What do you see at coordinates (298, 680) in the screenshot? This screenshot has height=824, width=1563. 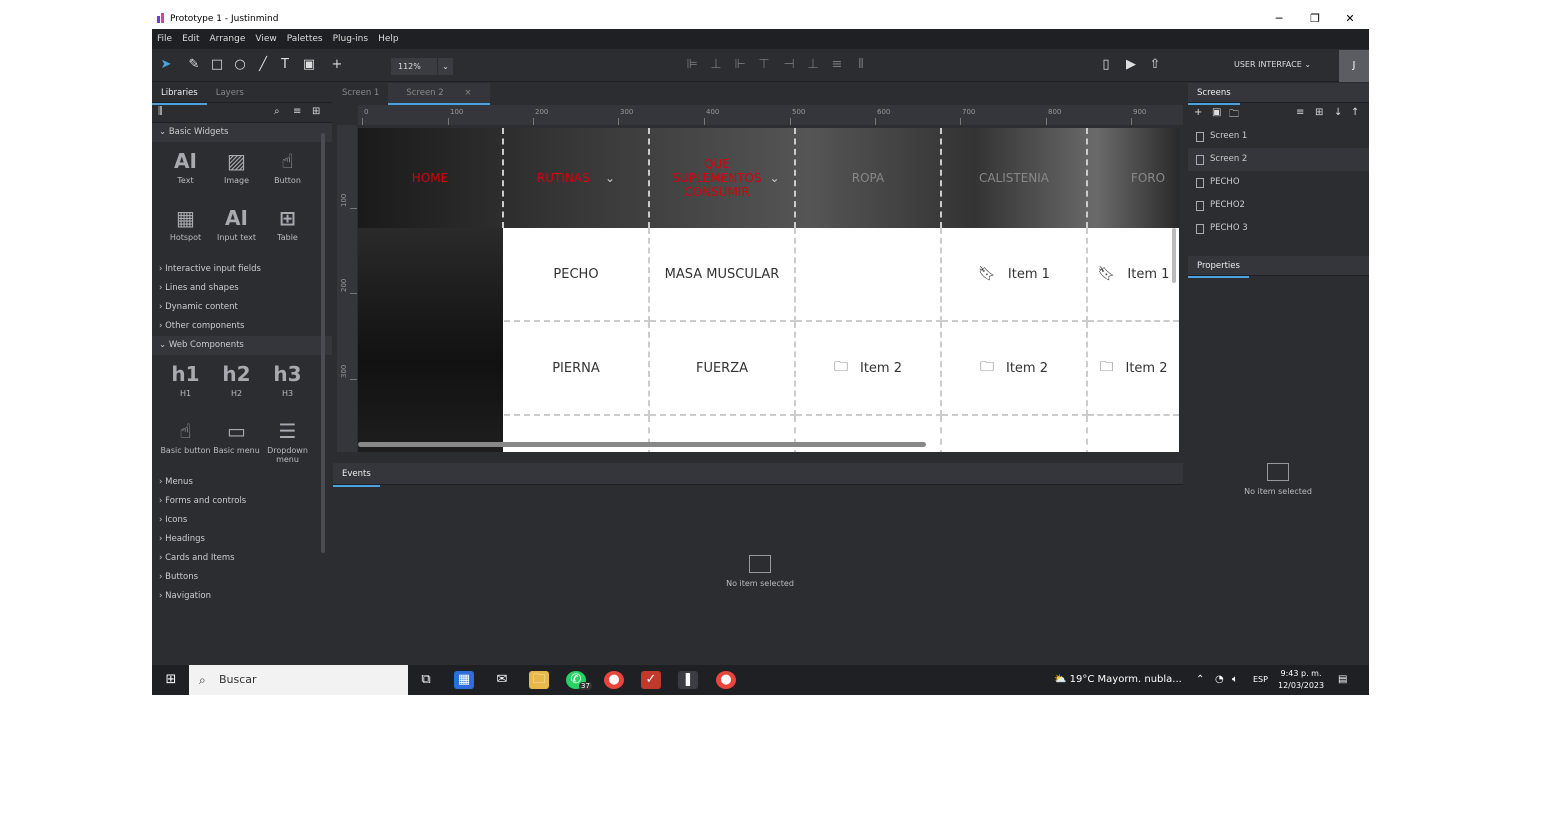 I see `taskbar-search: ⌕ Buscar` at bounding box center [298, 680].